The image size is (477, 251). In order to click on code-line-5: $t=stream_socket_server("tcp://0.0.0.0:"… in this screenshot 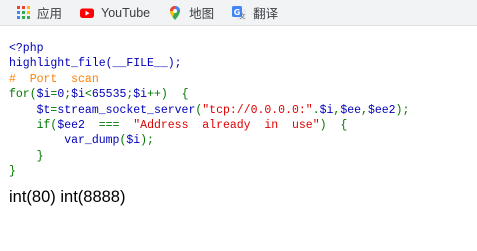, I will do `click(223, 110)`.